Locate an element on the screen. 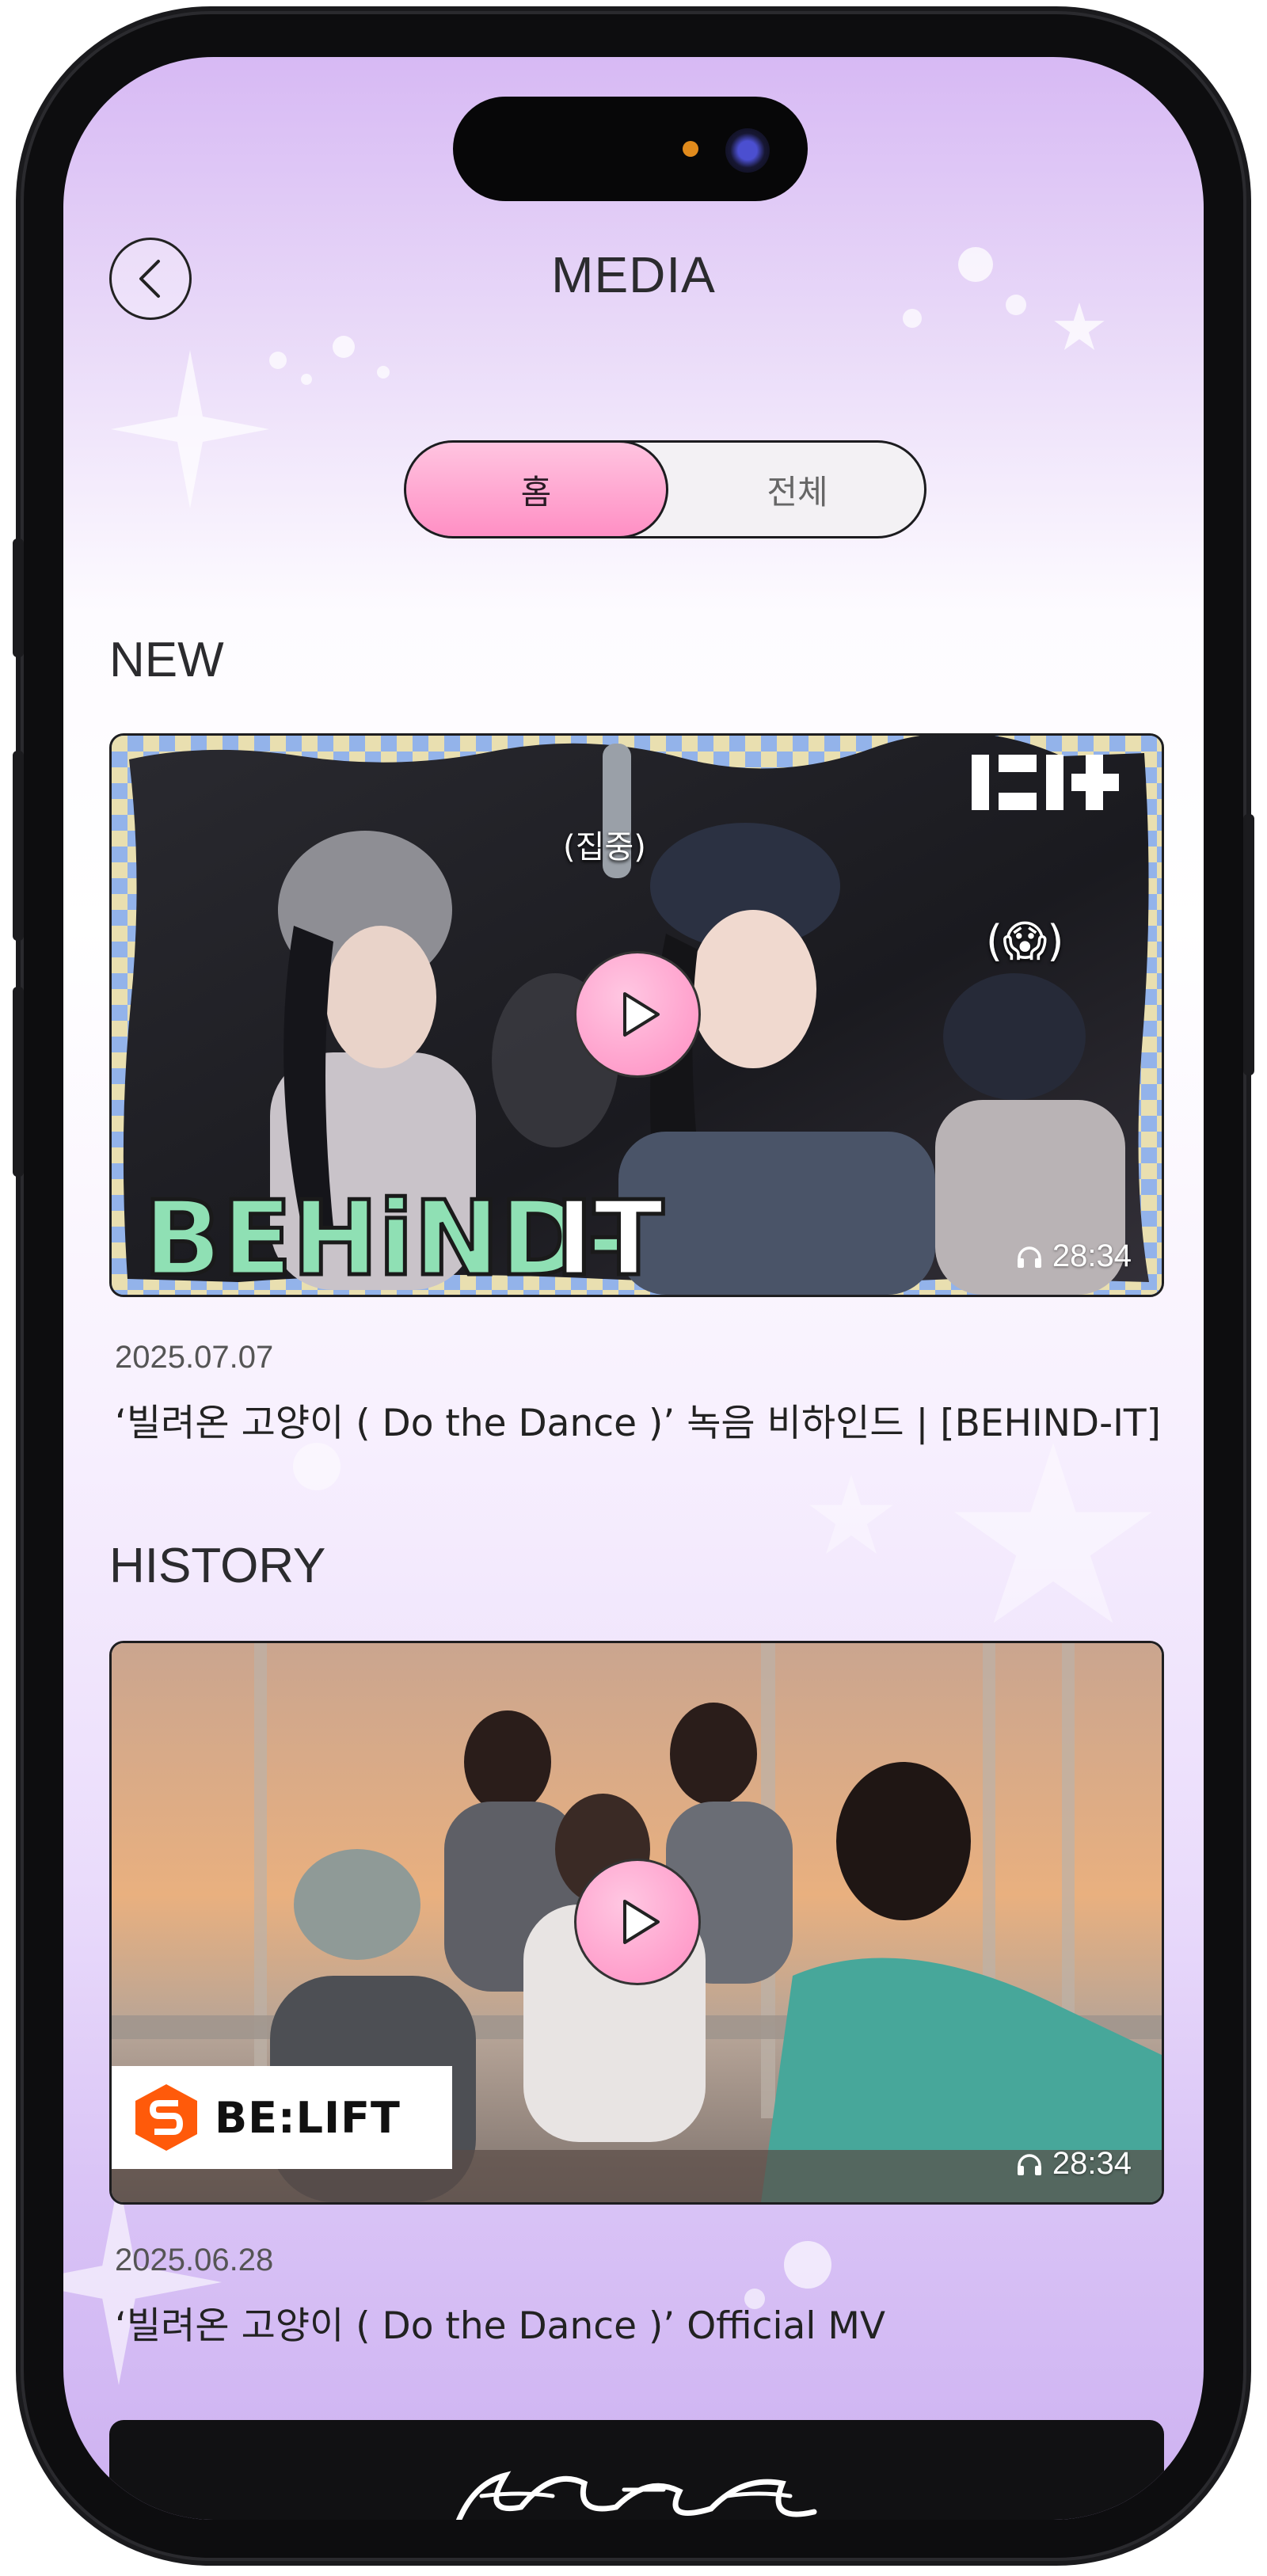 The image size is (1267, 2576). belift-logo-text: BE:LIFT is located at coordinates (308, 2117).